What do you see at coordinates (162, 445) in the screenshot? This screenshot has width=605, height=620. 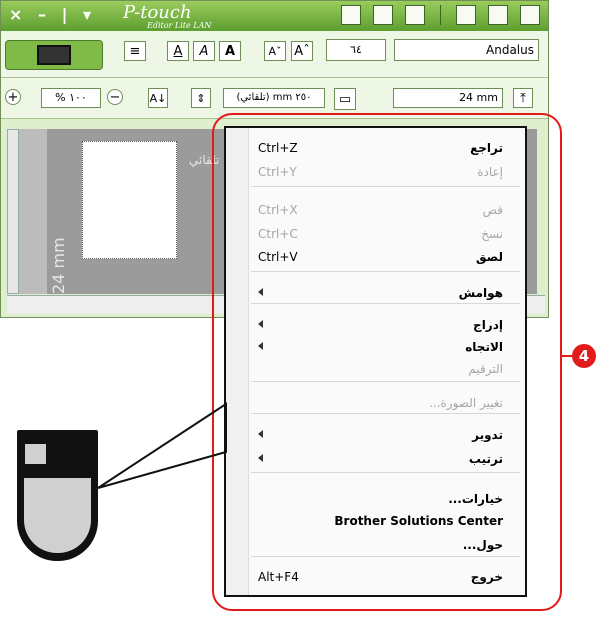 I see `pointer-lines` at bounding box center [162, 445].